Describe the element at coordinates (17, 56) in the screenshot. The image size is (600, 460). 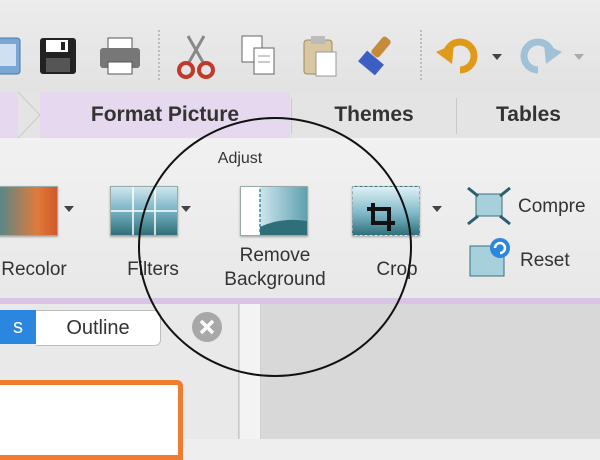
I see `new-document-icon` at that location.